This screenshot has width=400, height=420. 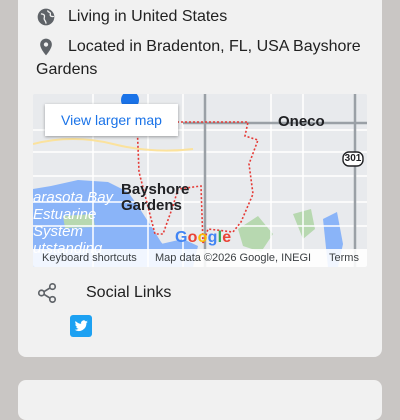 What do you see at coordinates (200, 400) in the screenshot?
I see `next-card` at bounding box center [200, 400].